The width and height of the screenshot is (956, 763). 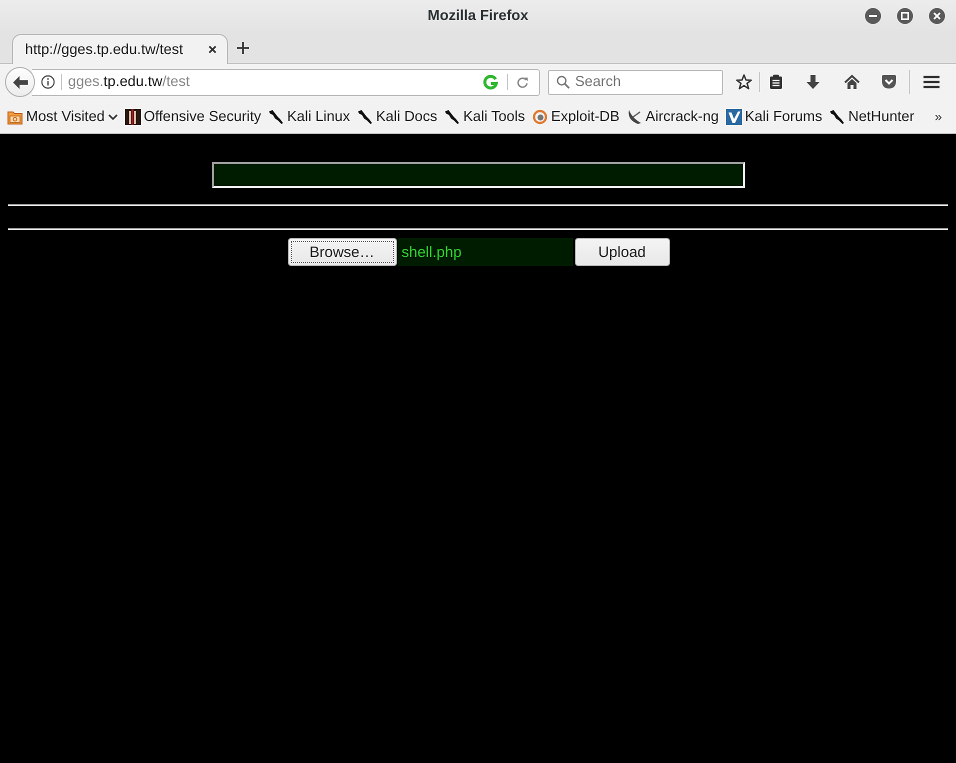 What do you see at coordinates (243, 48) in the screenshot?
I see `new-tab-icon` at bounding box center [243, 48].